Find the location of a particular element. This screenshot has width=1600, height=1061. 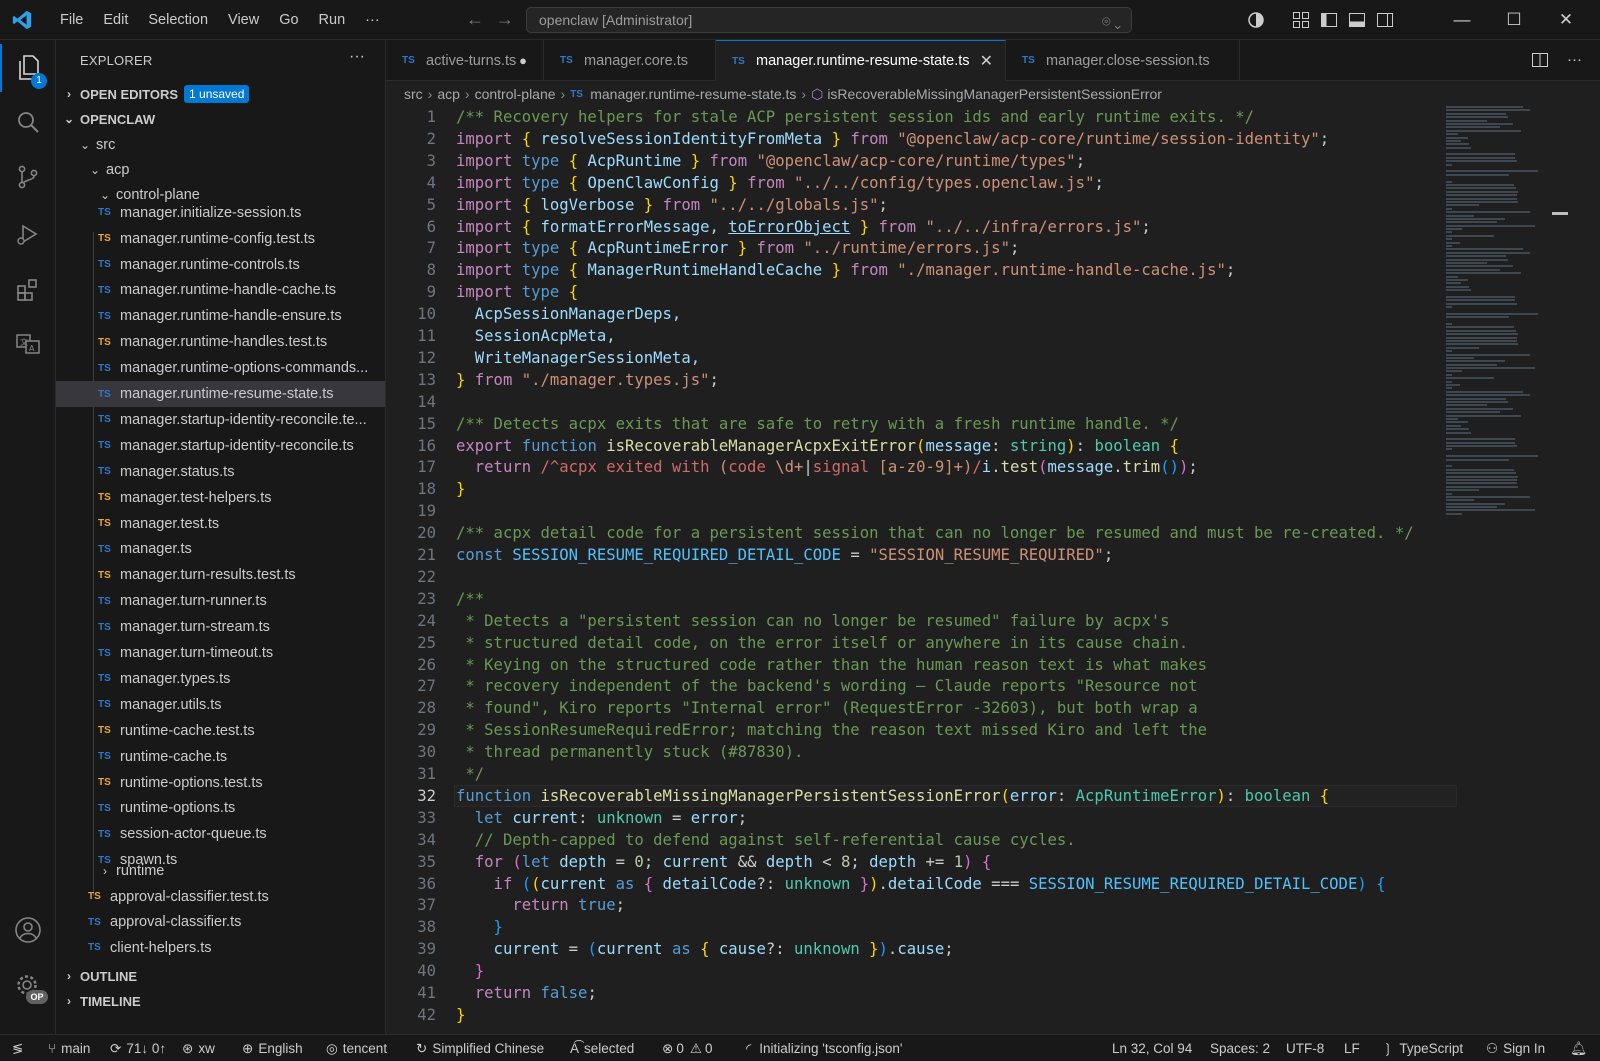

translate-activity: 文A is located at coordinates (28, 344).